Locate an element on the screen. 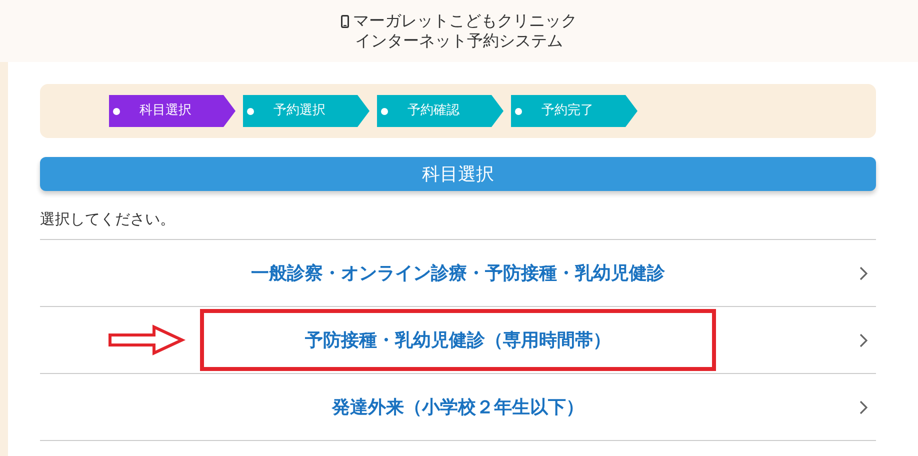  department-label: 発達外来（小学校２年生以下） is located at coordinates (458, 408).